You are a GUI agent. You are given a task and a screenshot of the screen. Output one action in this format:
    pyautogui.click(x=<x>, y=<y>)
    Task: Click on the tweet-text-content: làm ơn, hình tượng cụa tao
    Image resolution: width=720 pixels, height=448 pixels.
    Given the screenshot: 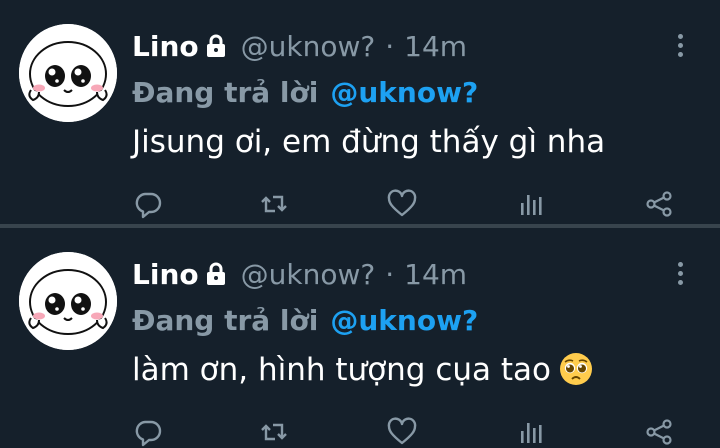 What is the action you would take?
    pyautogui.click(x=341, y=370)
    